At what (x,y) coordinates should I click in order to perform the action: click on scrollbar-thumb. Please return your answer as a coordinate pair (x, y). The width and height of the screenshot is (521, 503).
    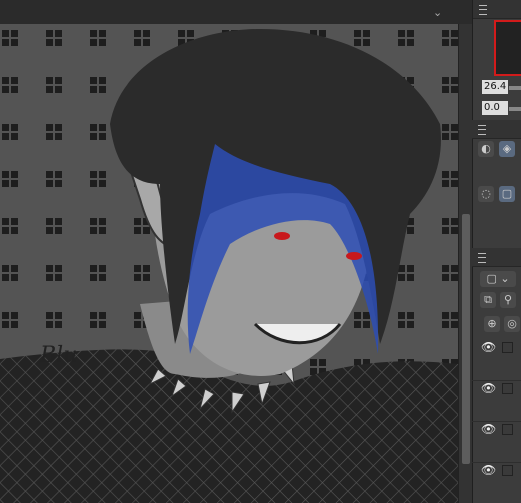
    Looking at the image, I should click on (466, 339).